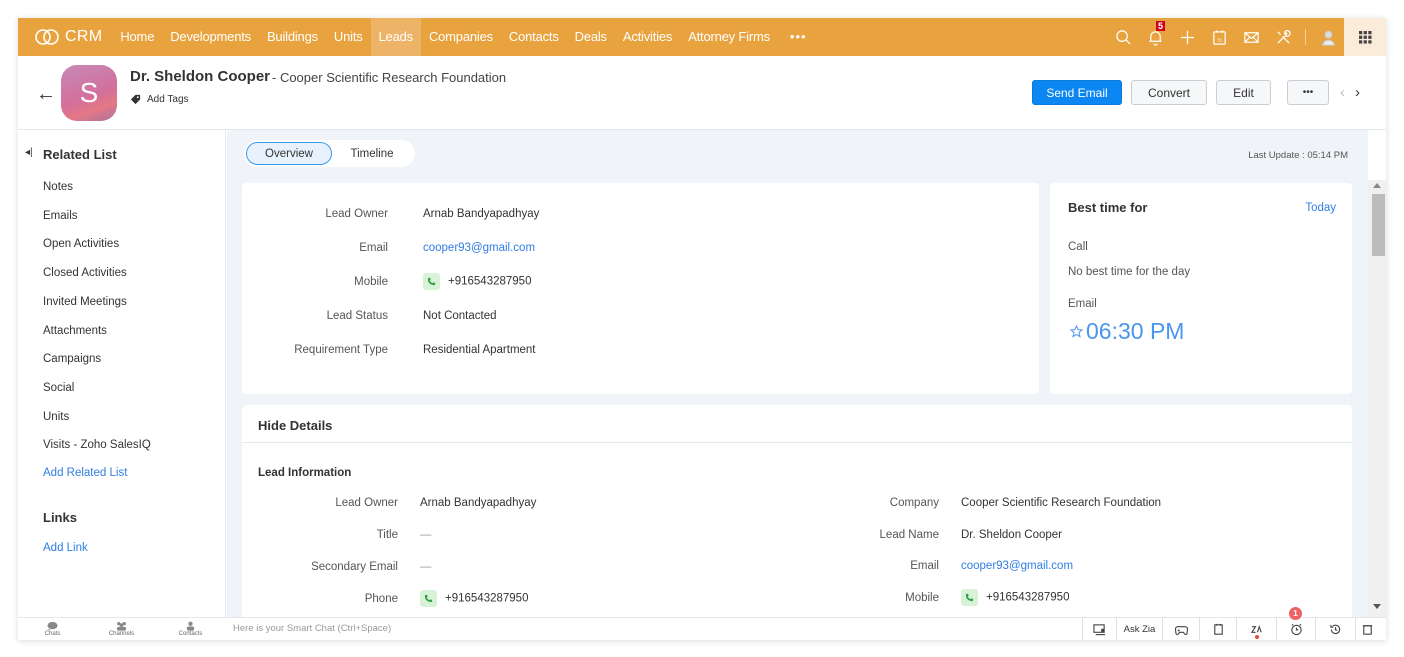  I want to click on details-divider, so click(797, 442).